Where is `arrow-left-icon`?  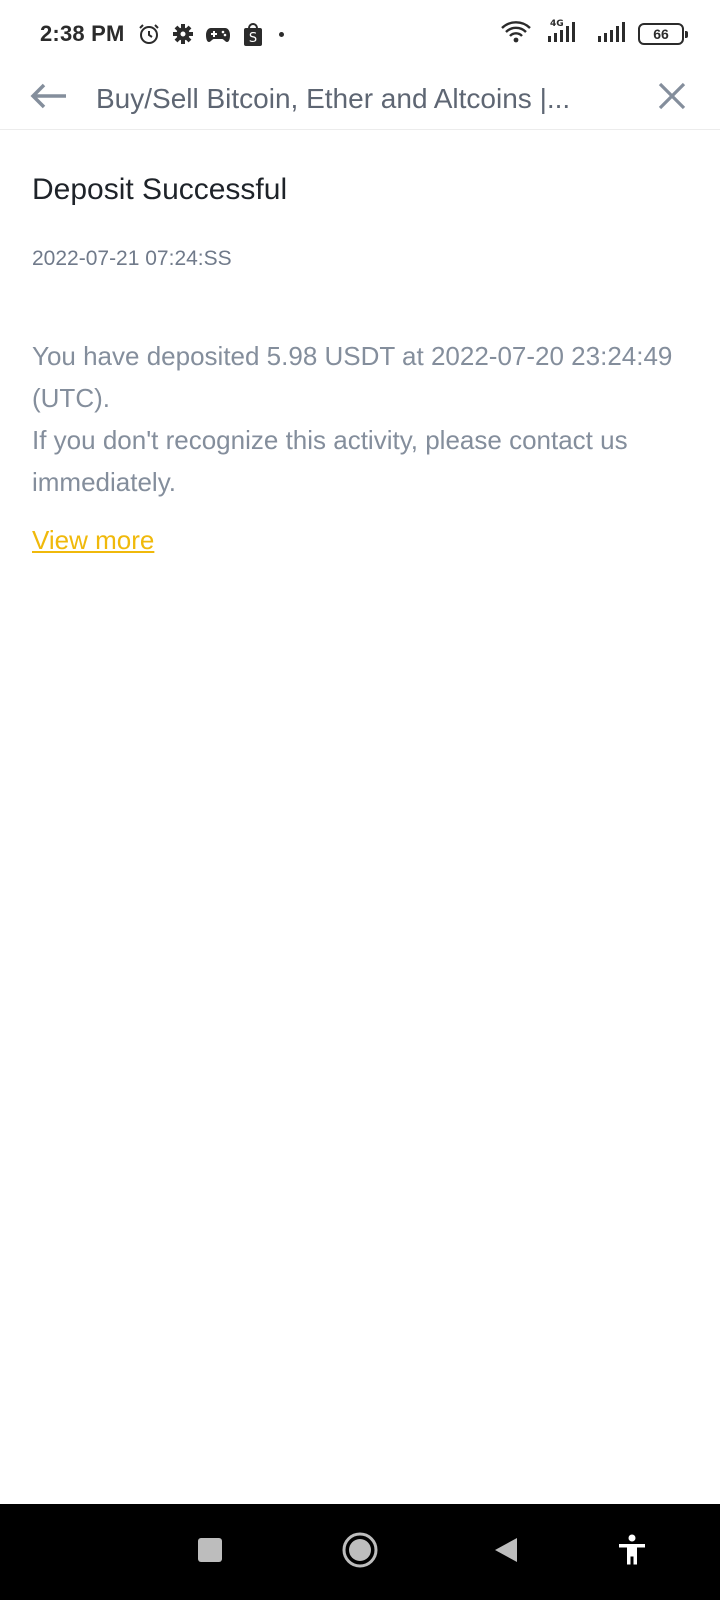
arrow-left-icon is located at coordinates (48, 98).